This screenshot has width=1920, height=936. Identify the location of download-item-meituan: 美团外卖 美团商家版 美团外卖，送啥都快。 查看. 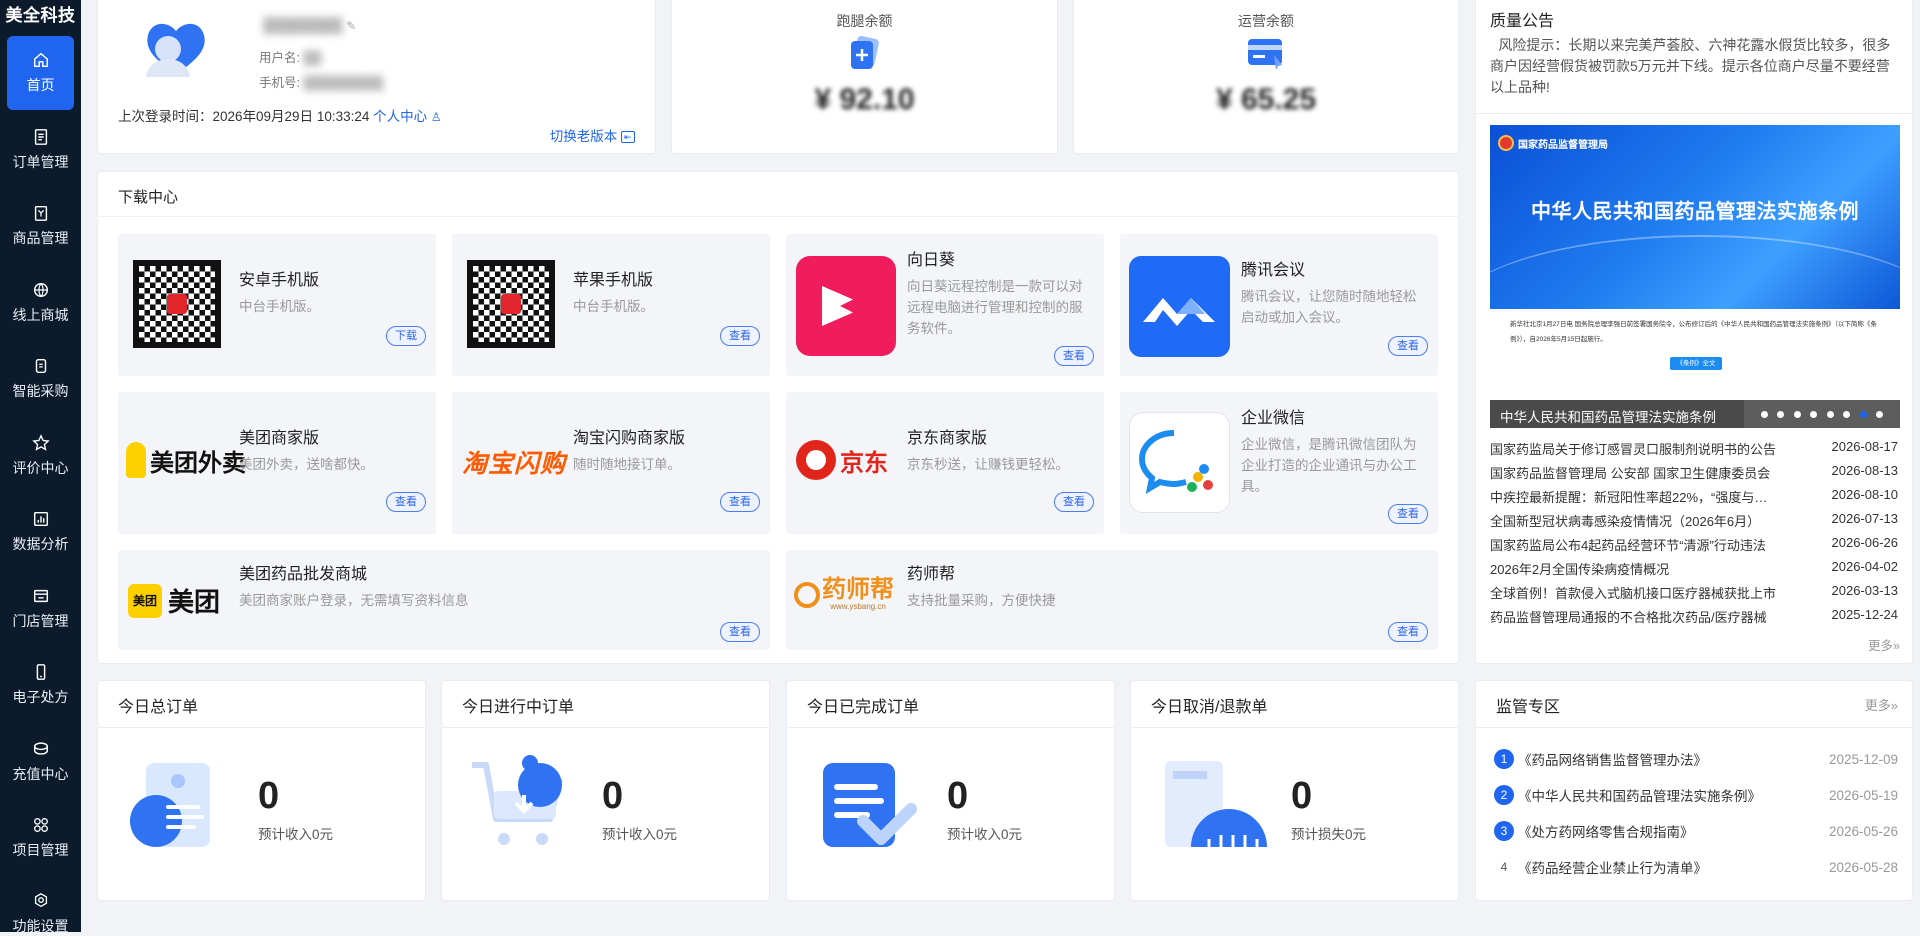
(277, 463).